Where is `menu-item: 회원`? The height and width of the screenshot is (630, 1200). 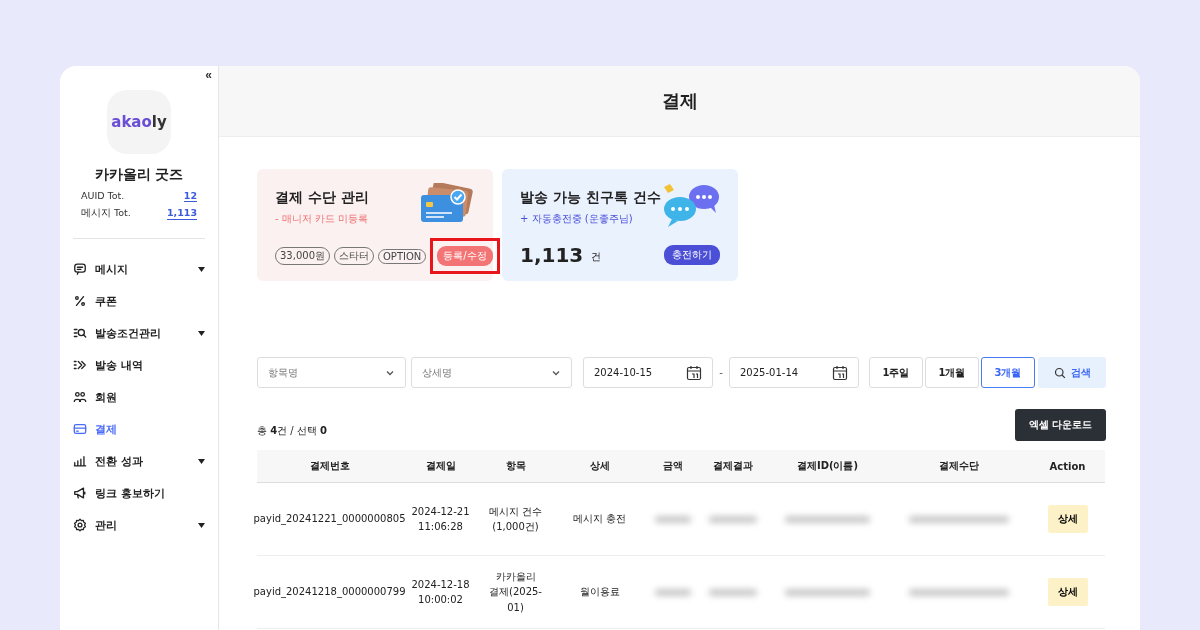 menu-item: 회원 is located at coordinates (139, 397).